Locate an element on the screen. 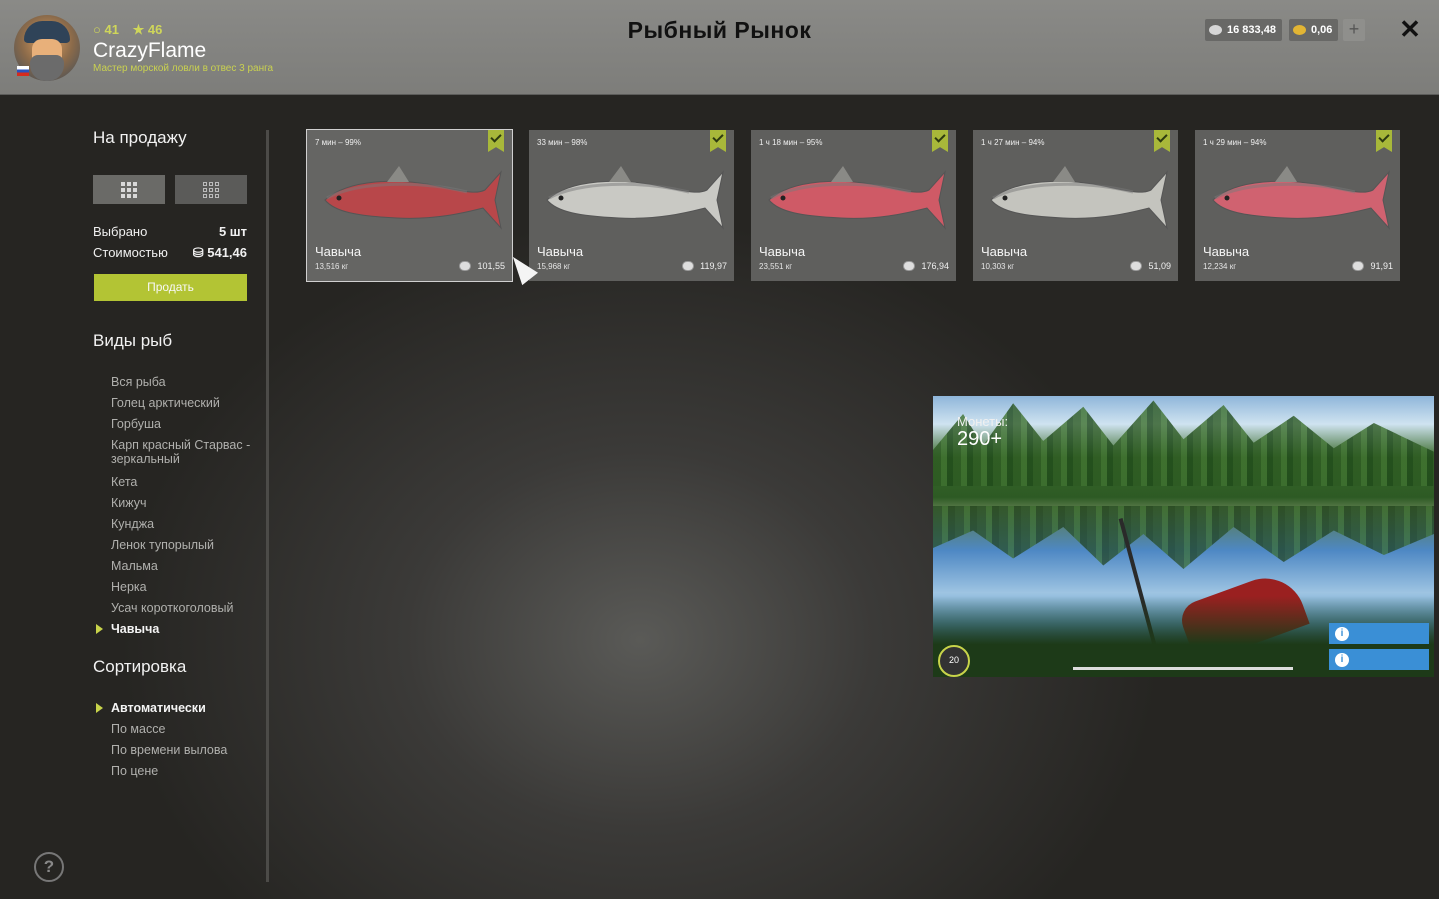 This screenshot has height=899, width=1439. species-item: Карп красный Старвас - зеркальный is located at coordinates (181, 454).